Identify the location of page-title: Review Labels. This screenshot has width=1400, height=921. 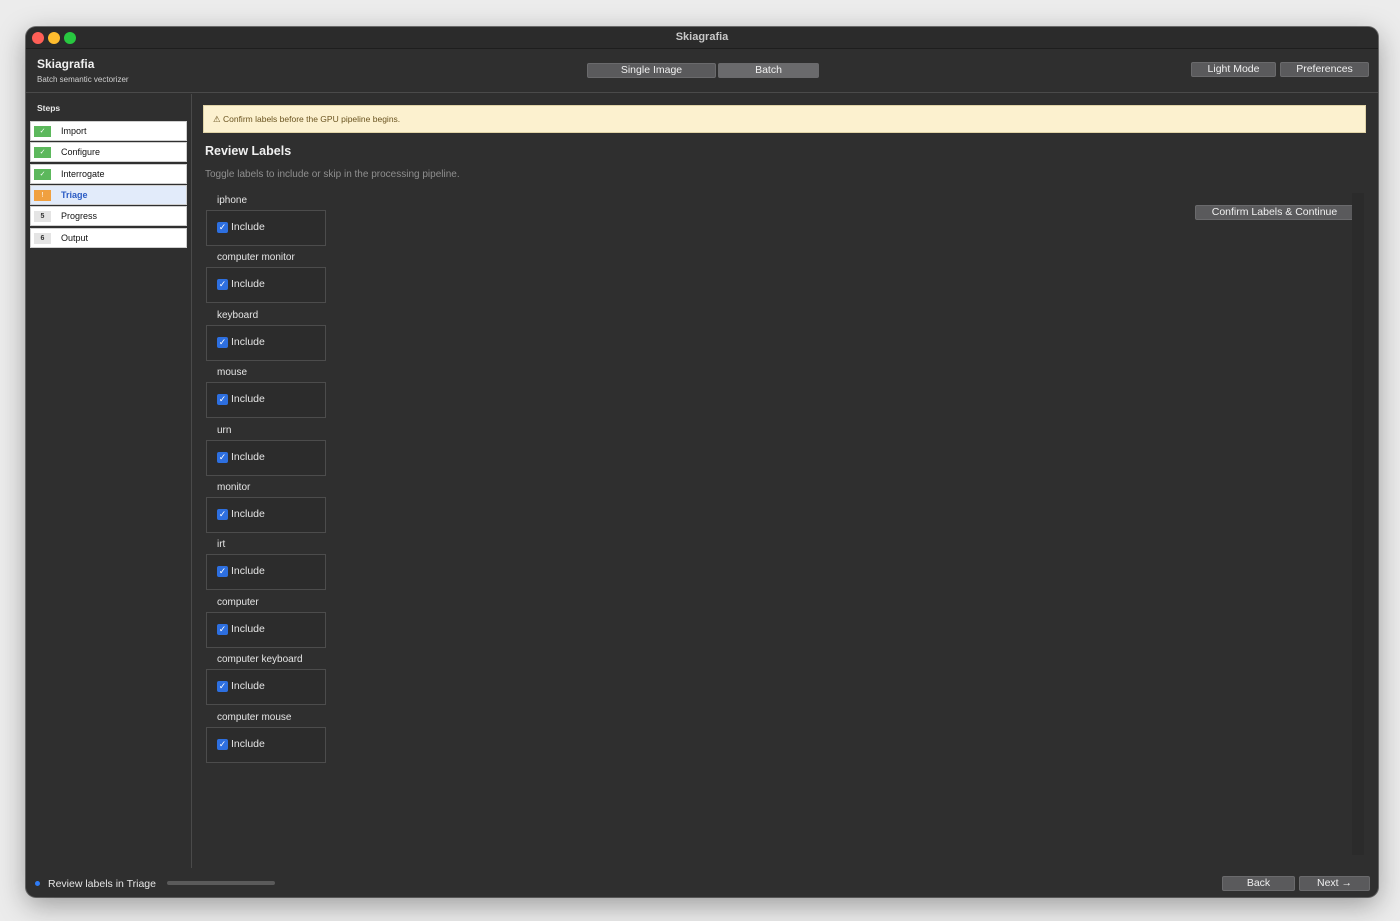
(248, 151).